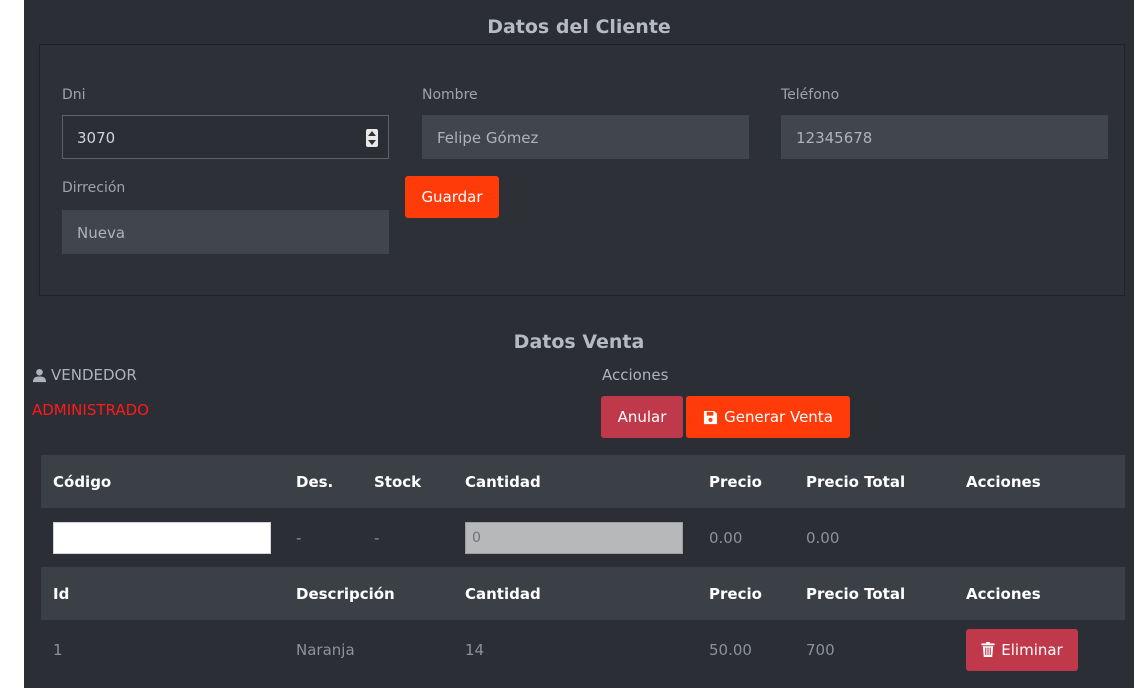  Describe the element at coordinates (810, 95) in the screenshot. I see `telefono-label: Teléfono` at that location.